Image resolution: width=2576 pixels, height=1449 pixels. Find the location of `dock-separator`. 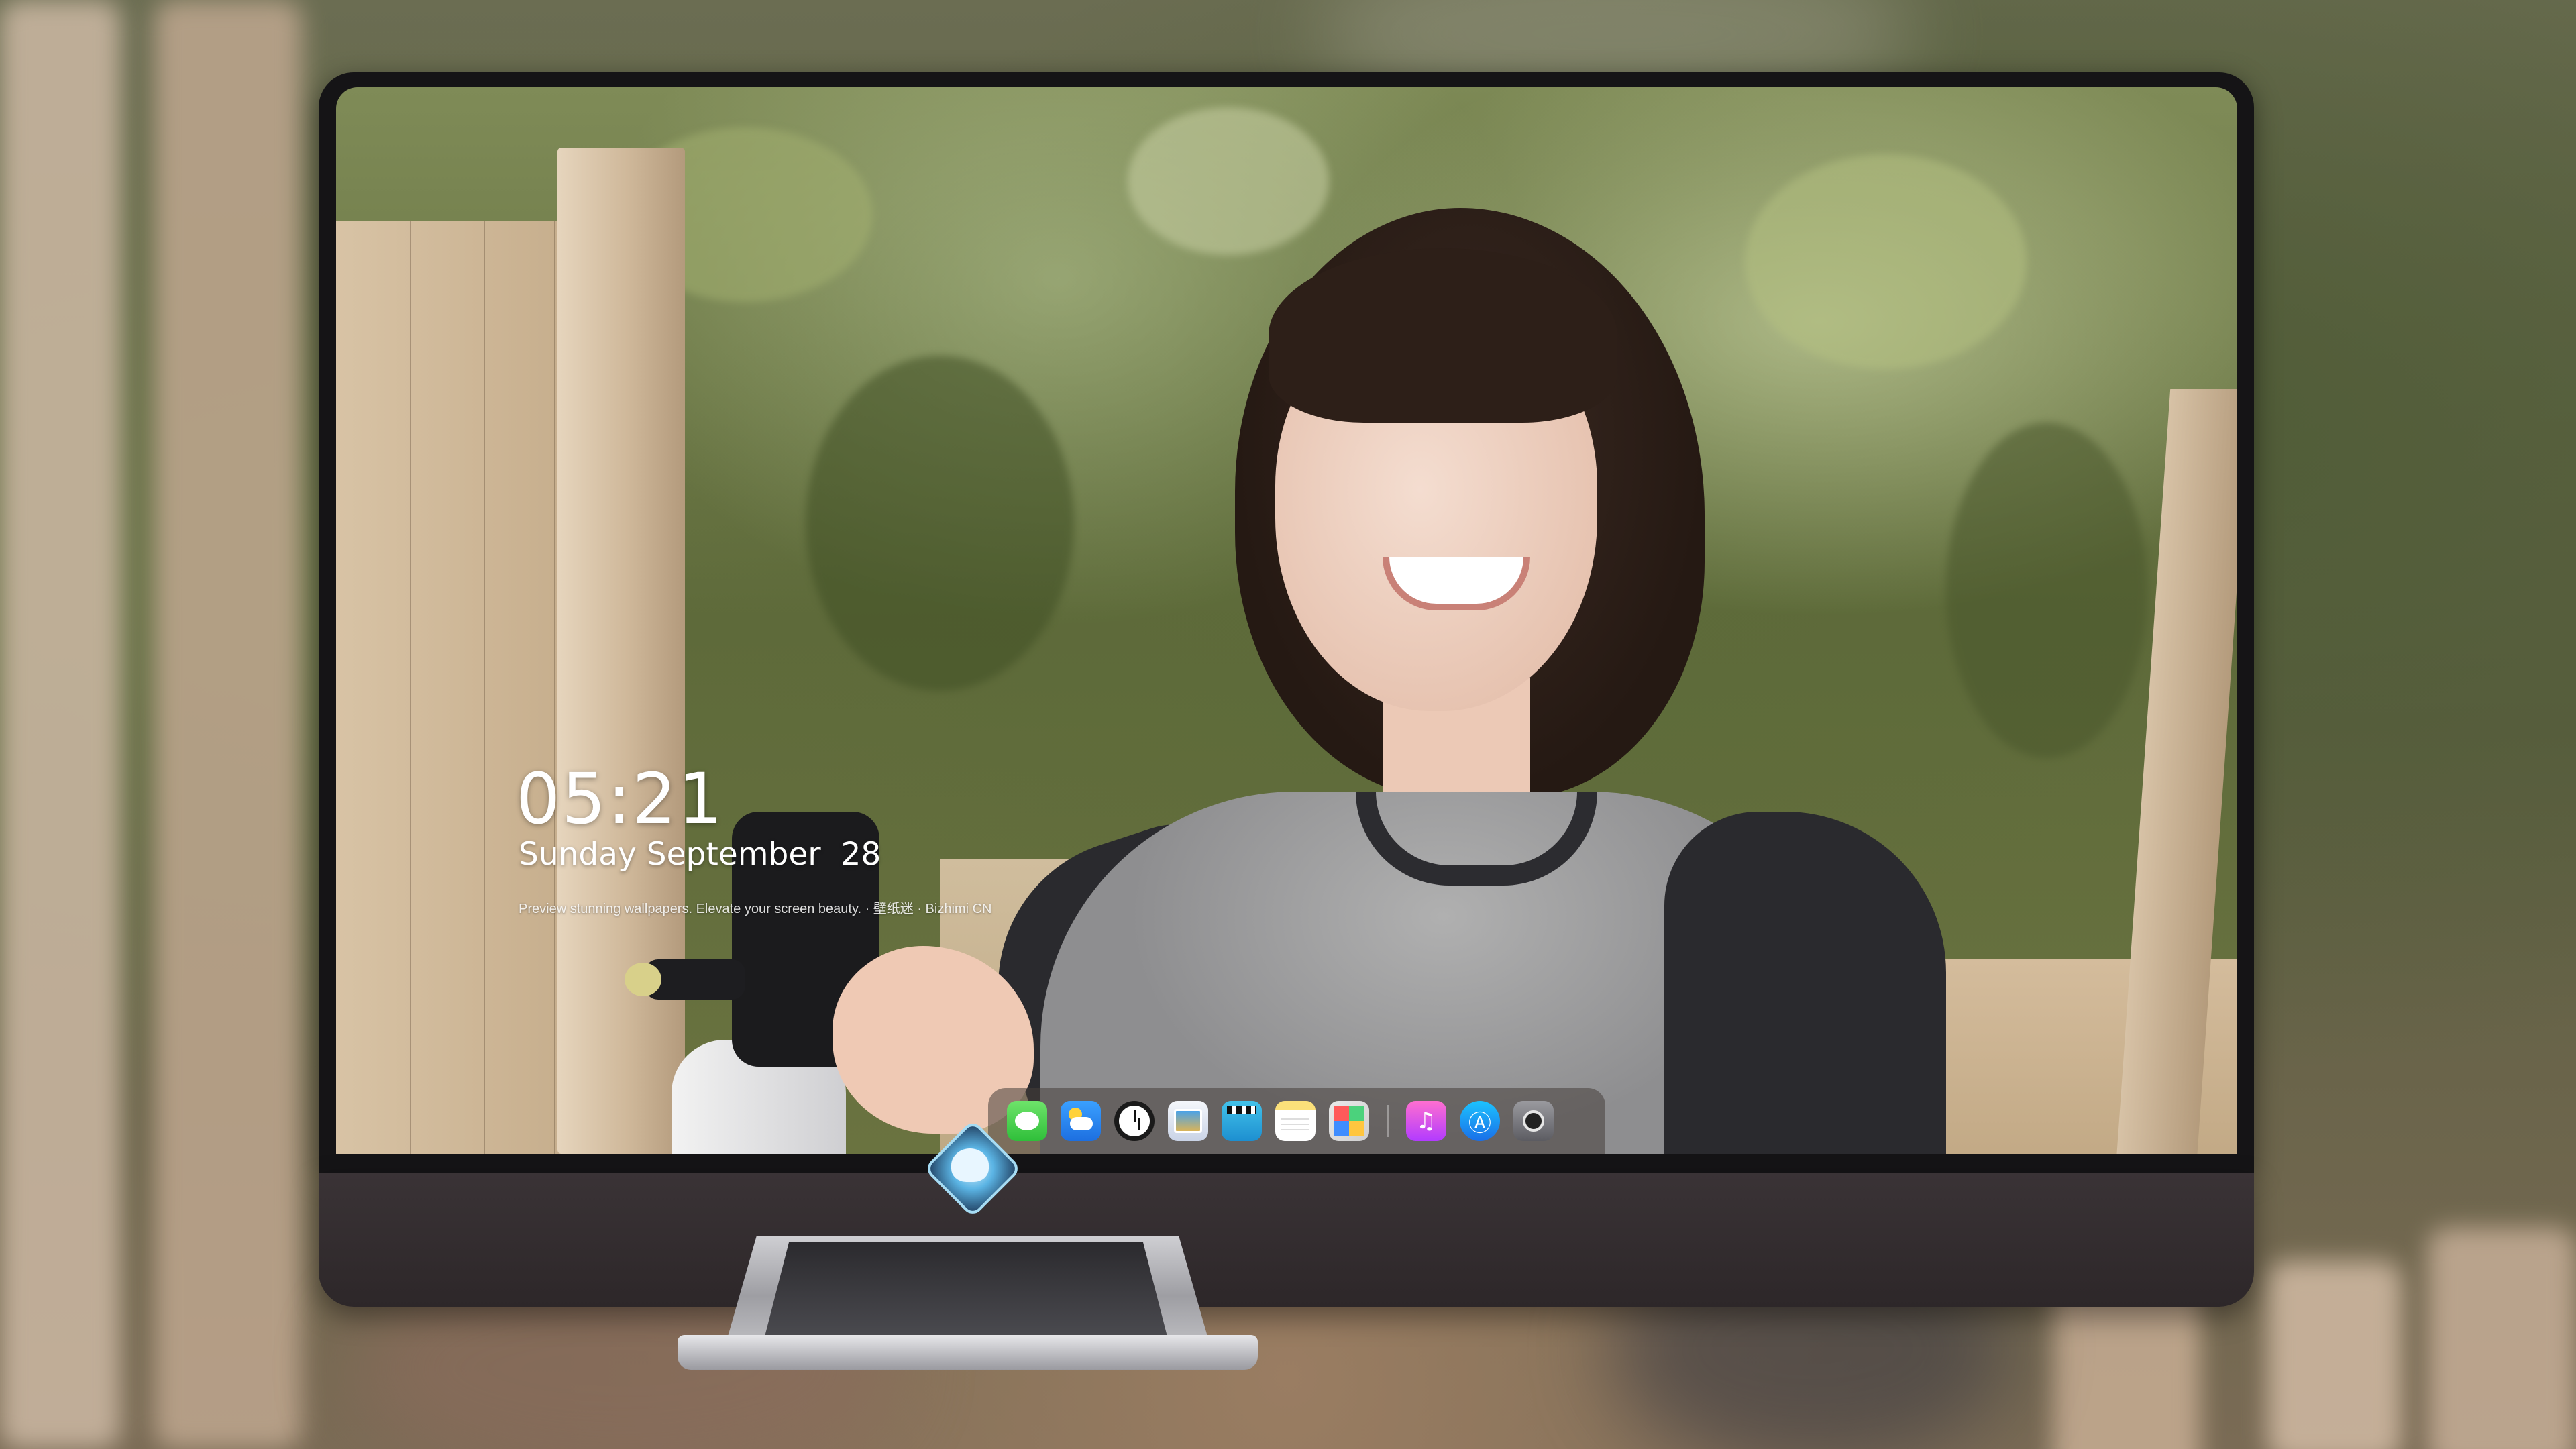

dock-separator is located at coordinates (1388, 1121).